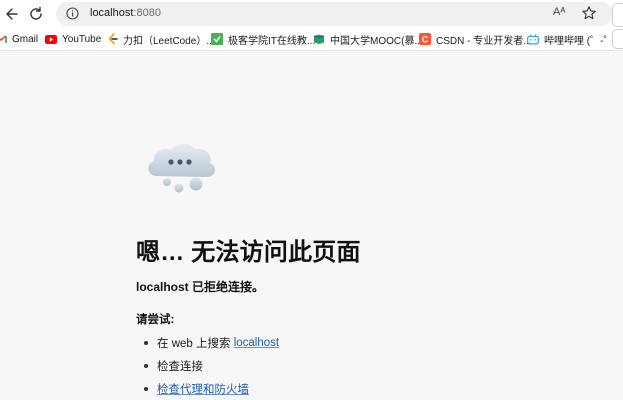 The height and width of the screenshot is (400, 623). Describe the element at coordinates (51, 39) in the screenshot. I see `youtube-icon` at that location.